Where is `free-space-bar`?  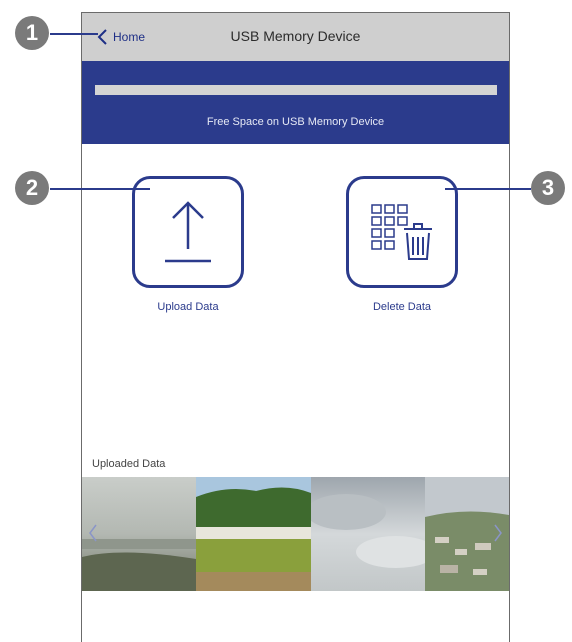 free-space-bar is located at coordinates (296, 90).